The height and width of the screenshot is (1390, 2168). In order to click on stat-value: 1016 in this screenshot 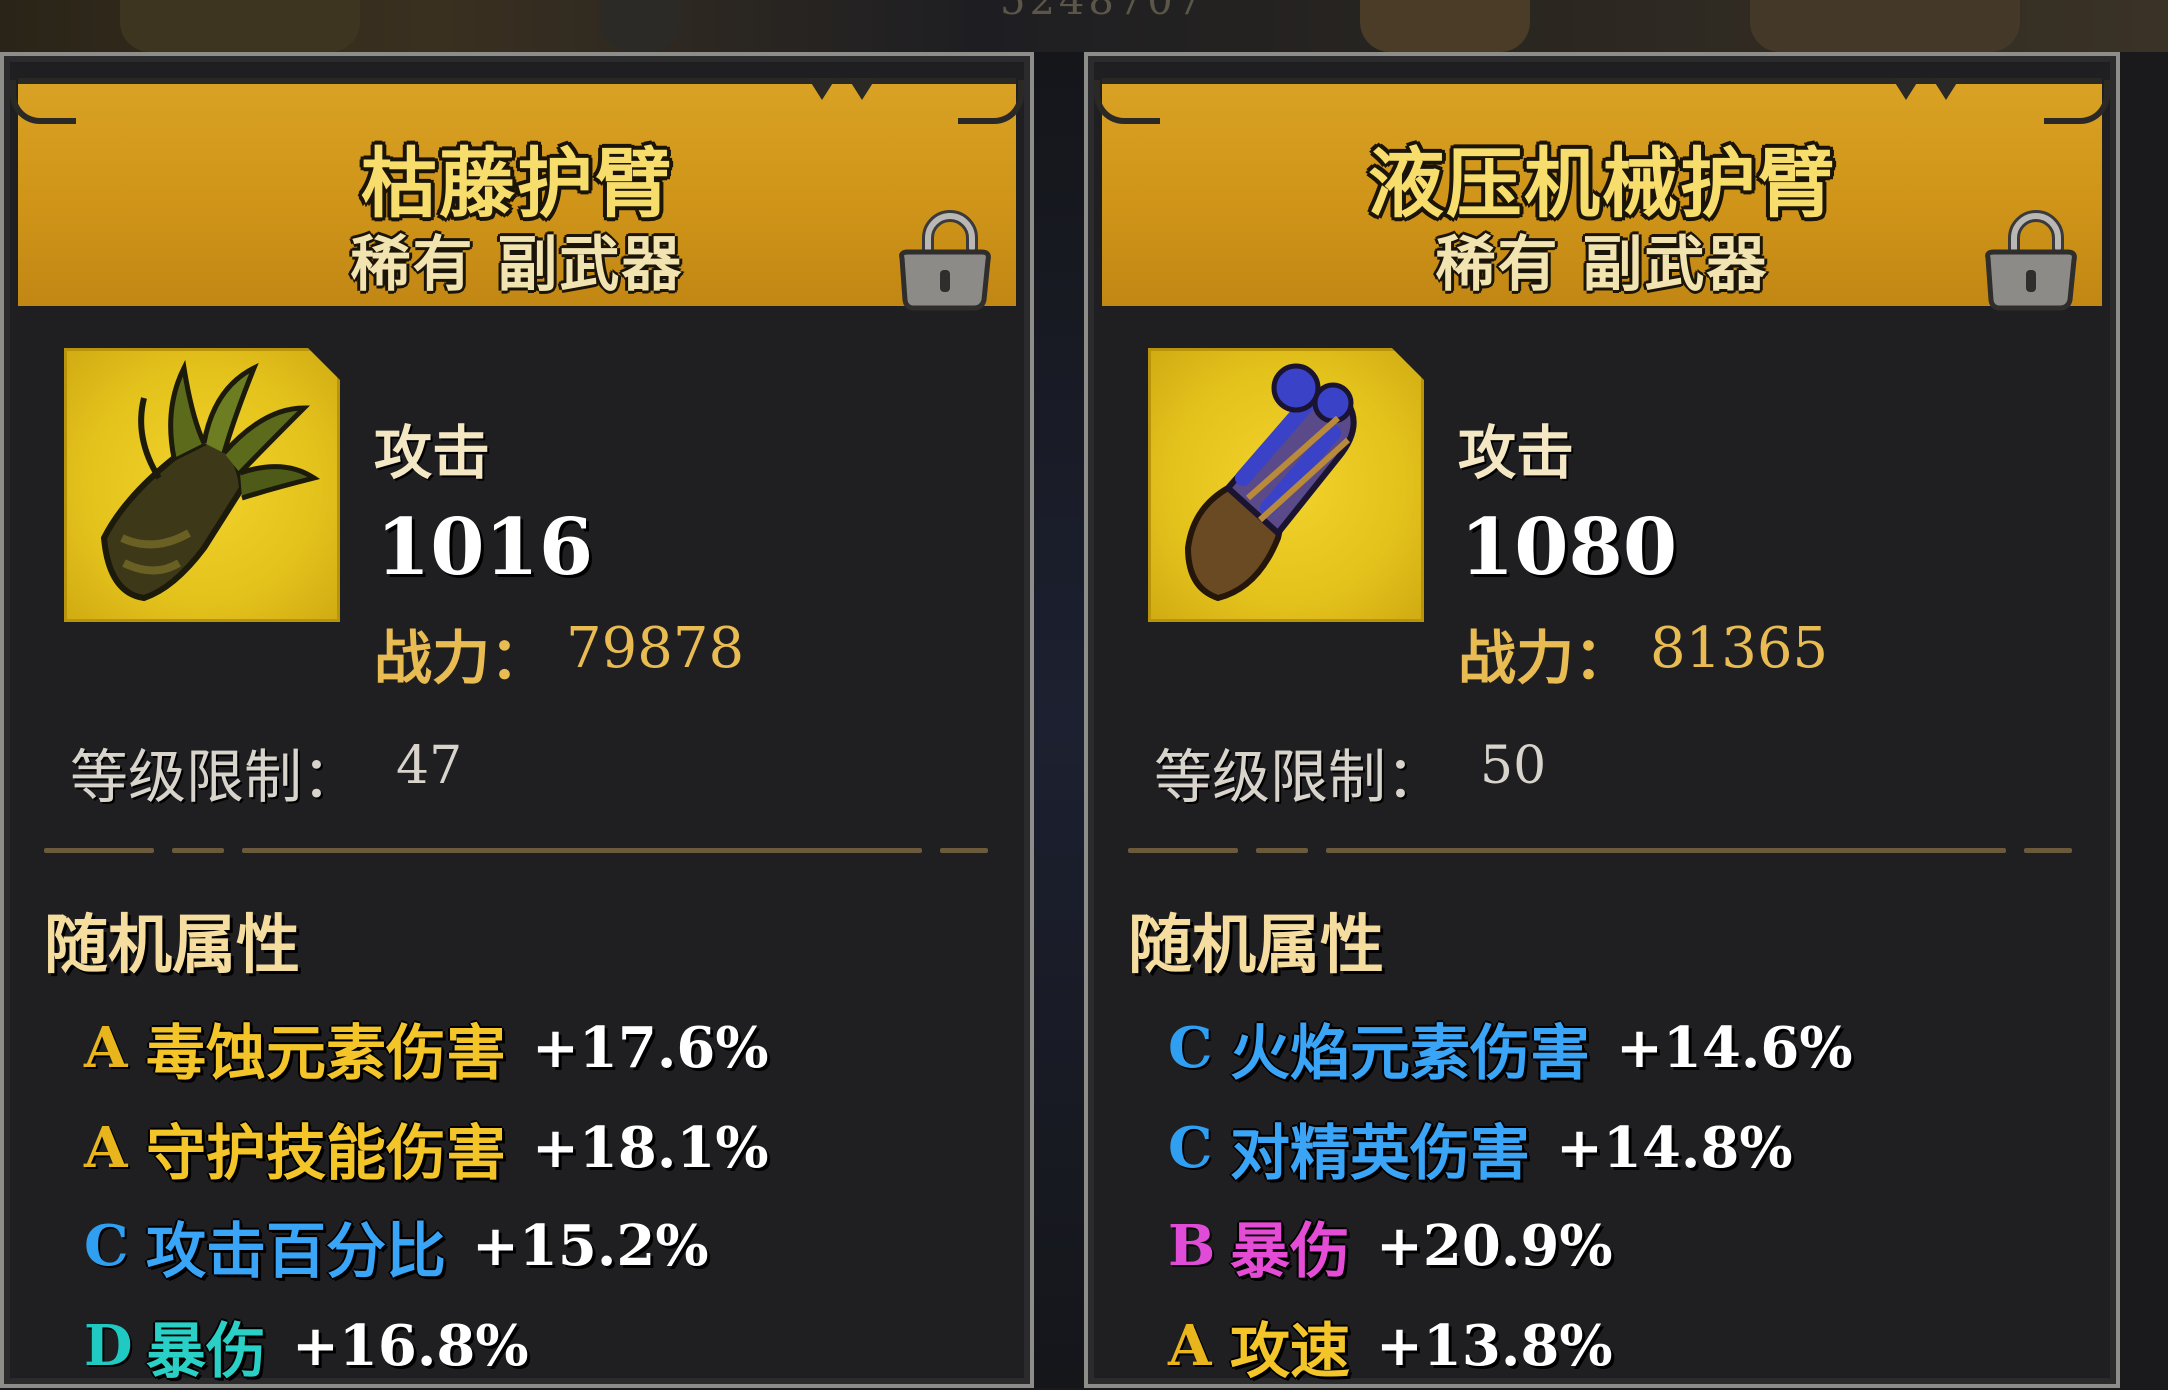, I will do `click(485, 547)`.